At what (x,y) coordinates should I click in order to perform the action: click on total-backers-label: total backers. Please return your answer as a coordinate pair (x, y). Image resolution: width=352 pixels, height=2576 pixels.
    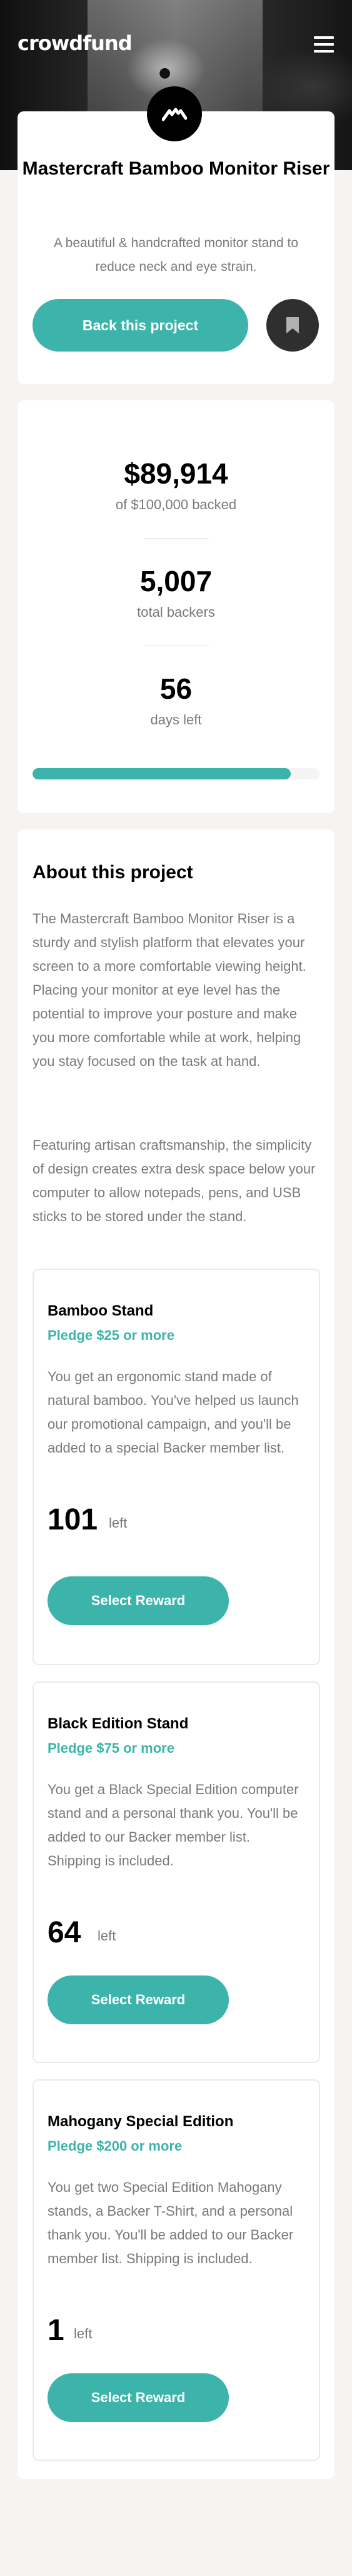
    Looking at the image, I should click on (176, 612).